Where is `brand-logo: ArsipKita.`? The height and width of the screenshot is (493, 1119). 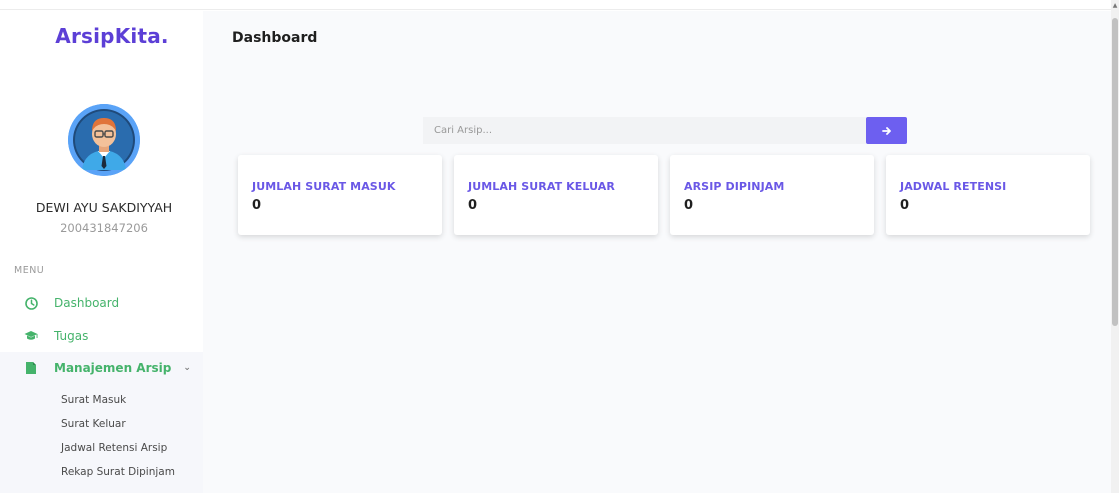
brand-logo: ArsipKita. is located at coordinates (112, 36).